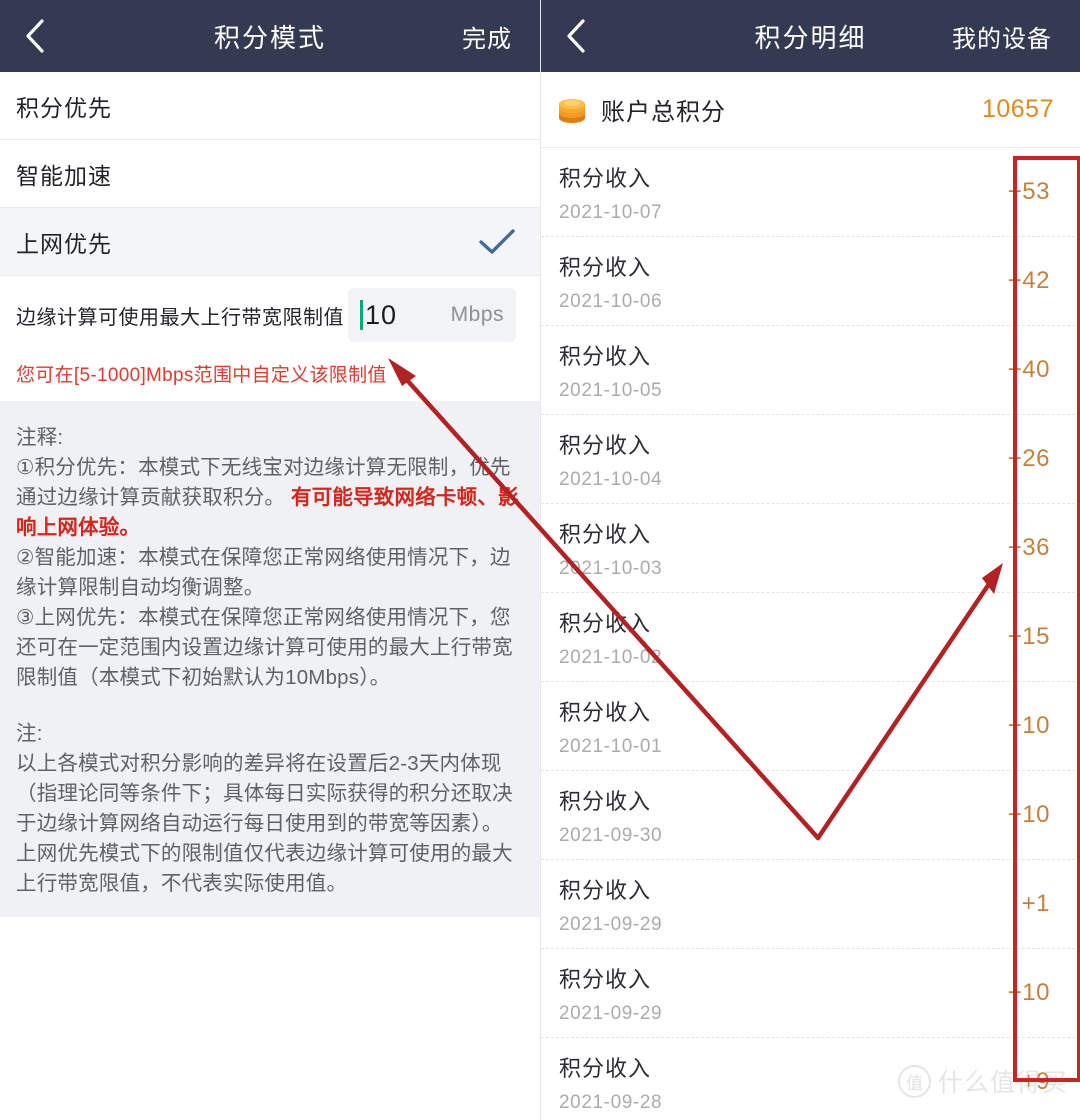  What do you see at coordinates (810, 110) in the screenshot?
I see `total-points-row: 账户总积分 10657` at bounding box center [810, 110].